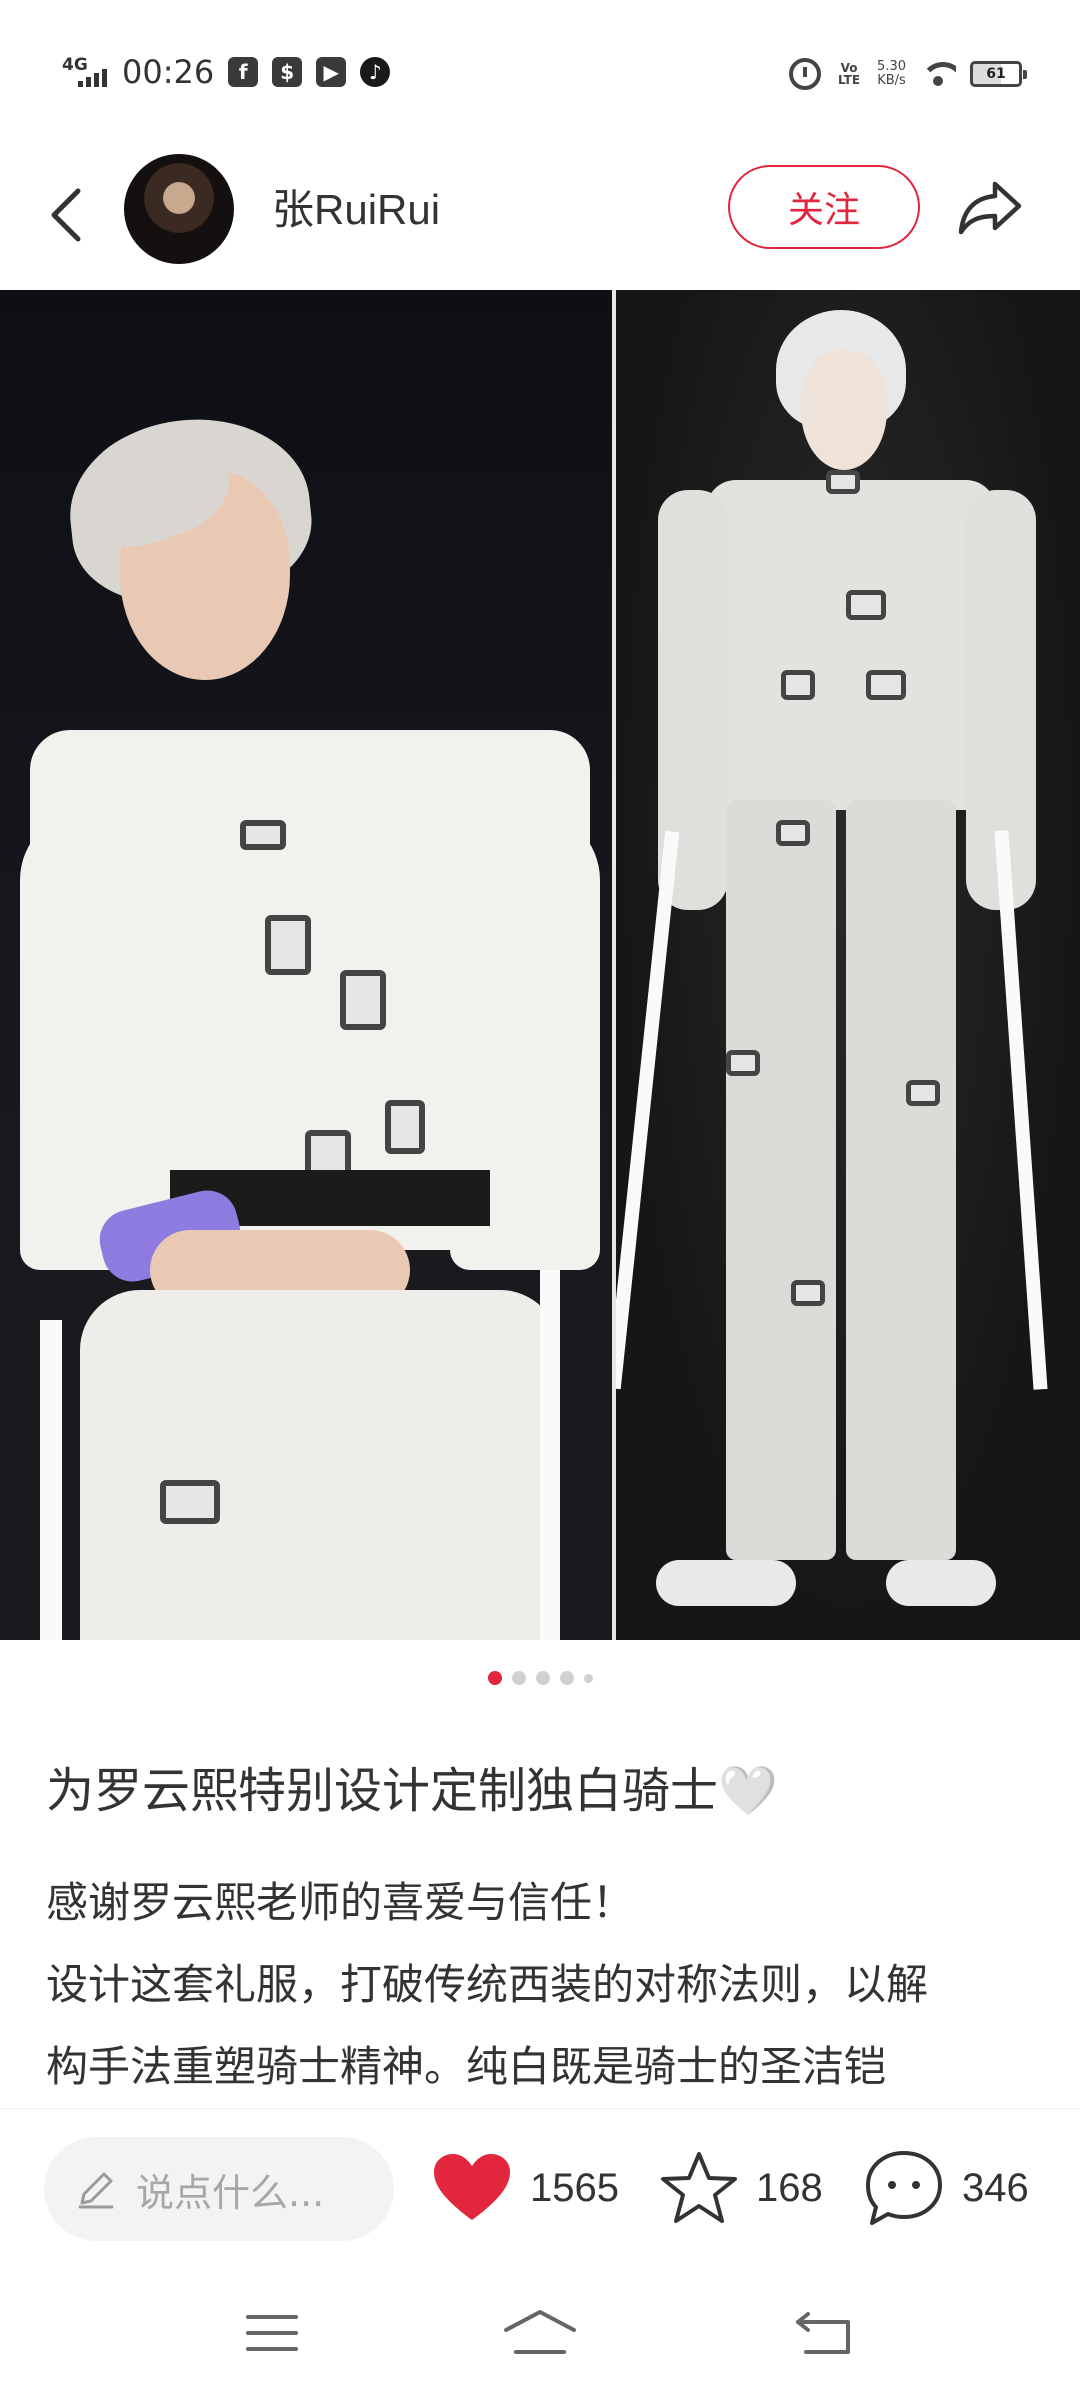 Image resolution: width=1080 pixels, height=2400 pixels. I want to click on follow-button: 关注, so click(824, 207).